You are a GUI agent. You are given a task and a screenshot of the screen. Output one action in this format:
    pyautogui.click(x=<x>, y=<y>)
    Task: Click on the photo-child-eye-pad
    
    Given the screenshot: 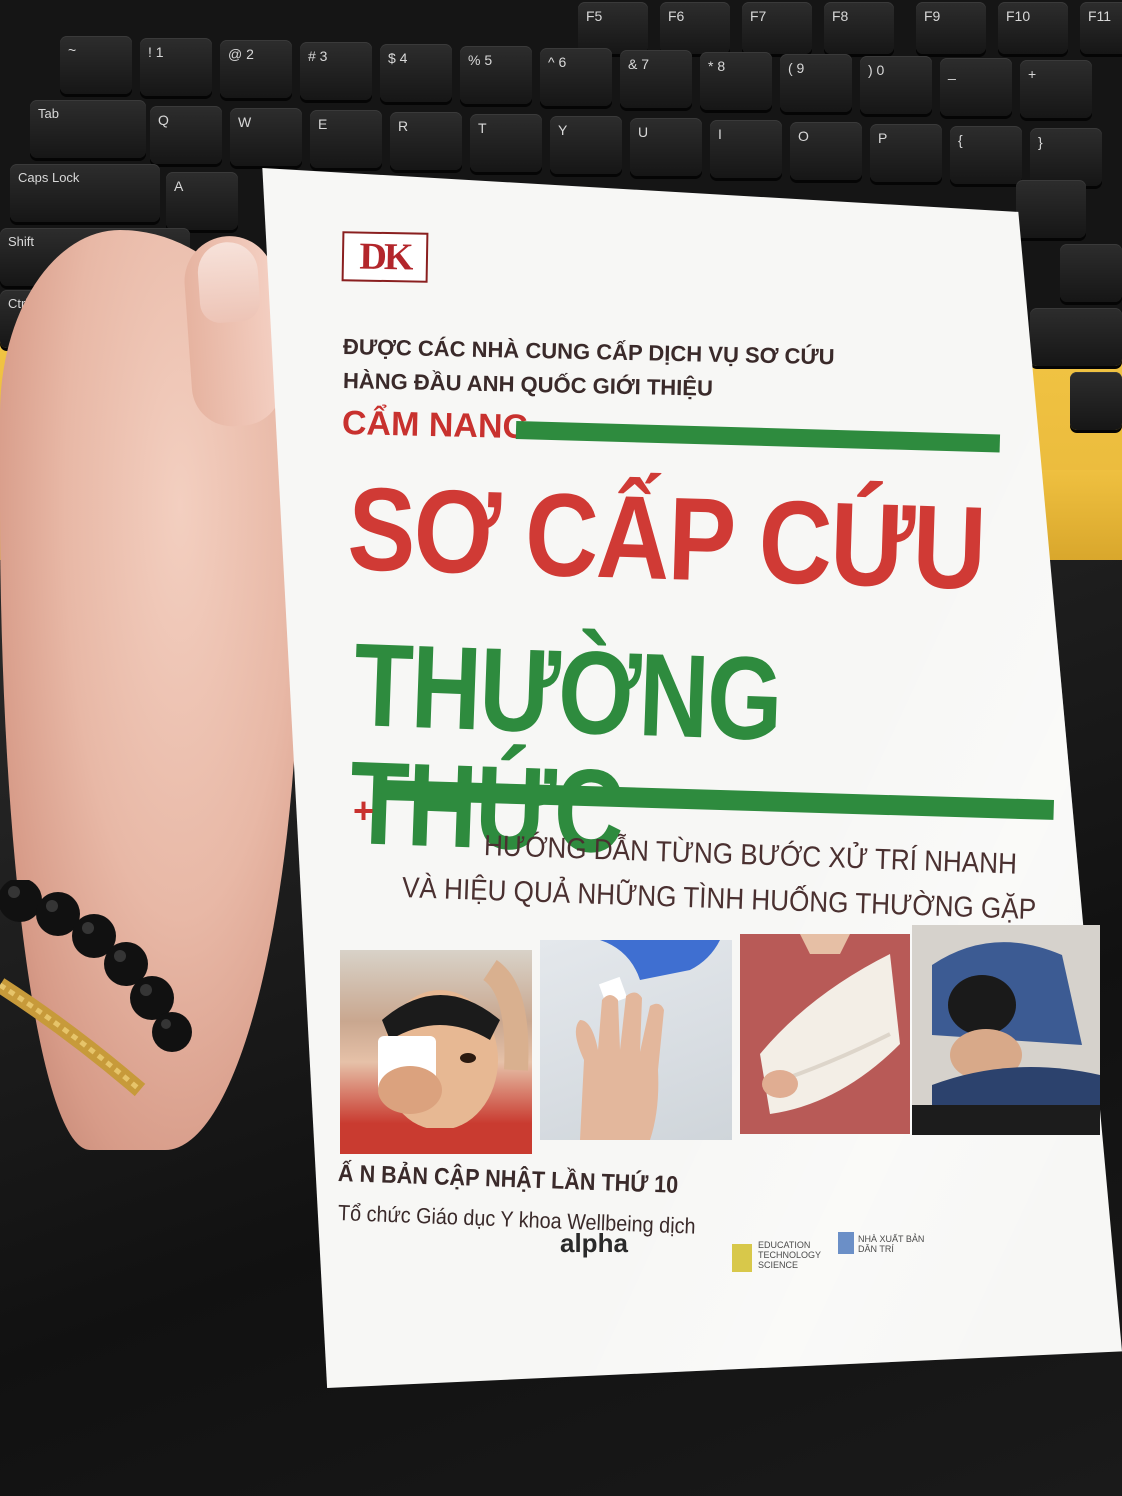 What is the action you would take?
    pyautogui.click(x=436, y=1052)
    